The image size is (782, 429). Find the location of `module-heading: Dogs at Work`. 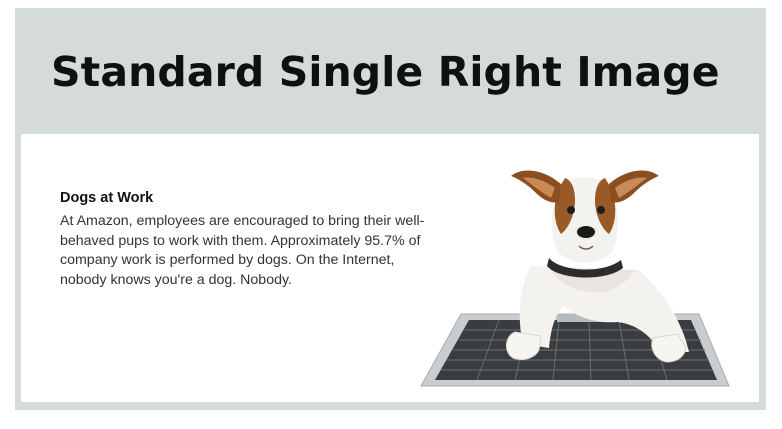

module-heading: Dogs at Work is located at coordinates (107, 198).